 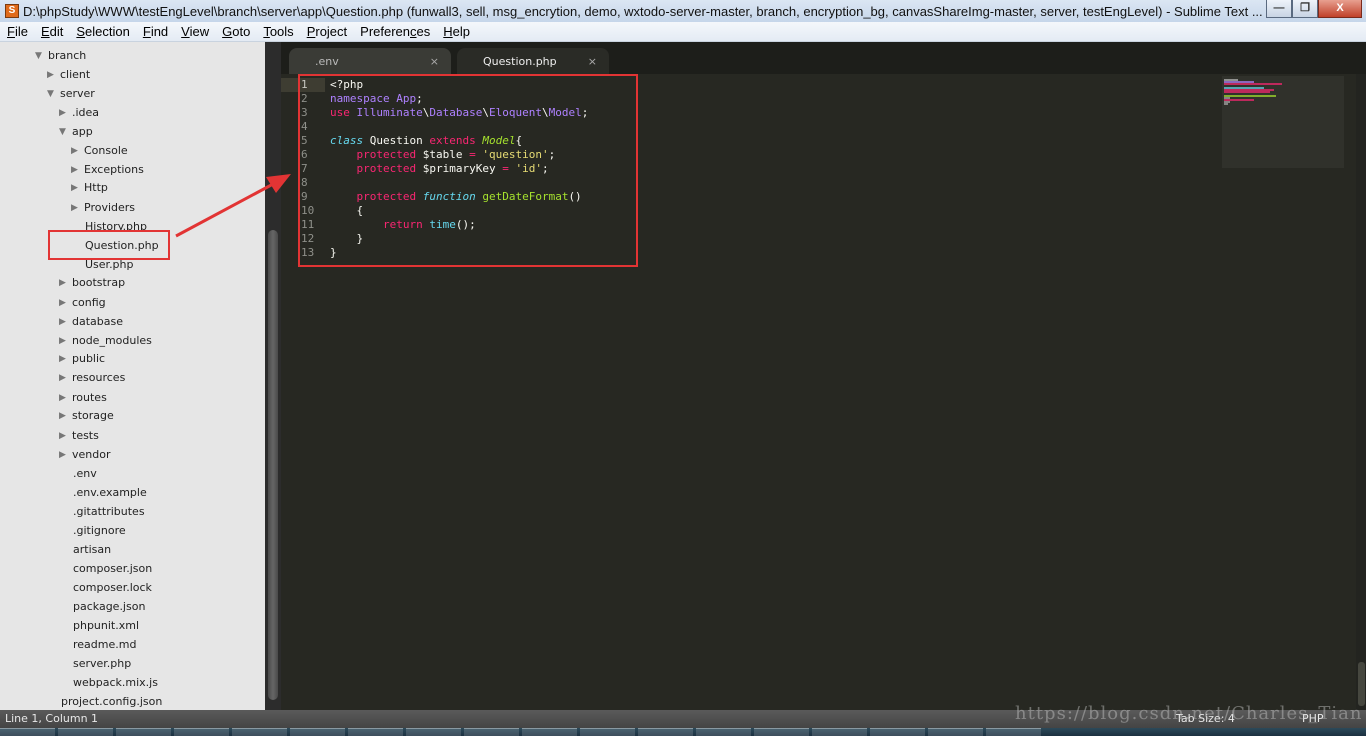 What do you see at coordinates (114, 169) in the screenshot?
I see `tree-item-label: Exceptions` at bounding box center [114, 169].